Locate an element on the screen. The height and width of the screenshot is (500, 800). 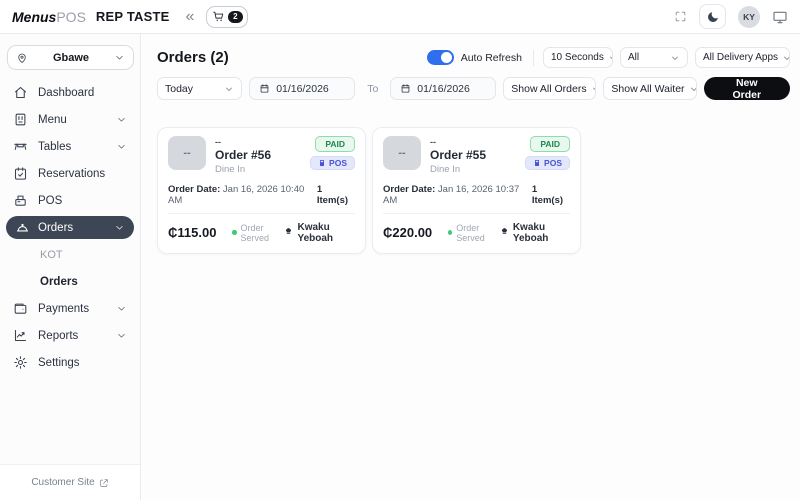
sidebar-item-orders: Orders is located at coordinates (70, 227).